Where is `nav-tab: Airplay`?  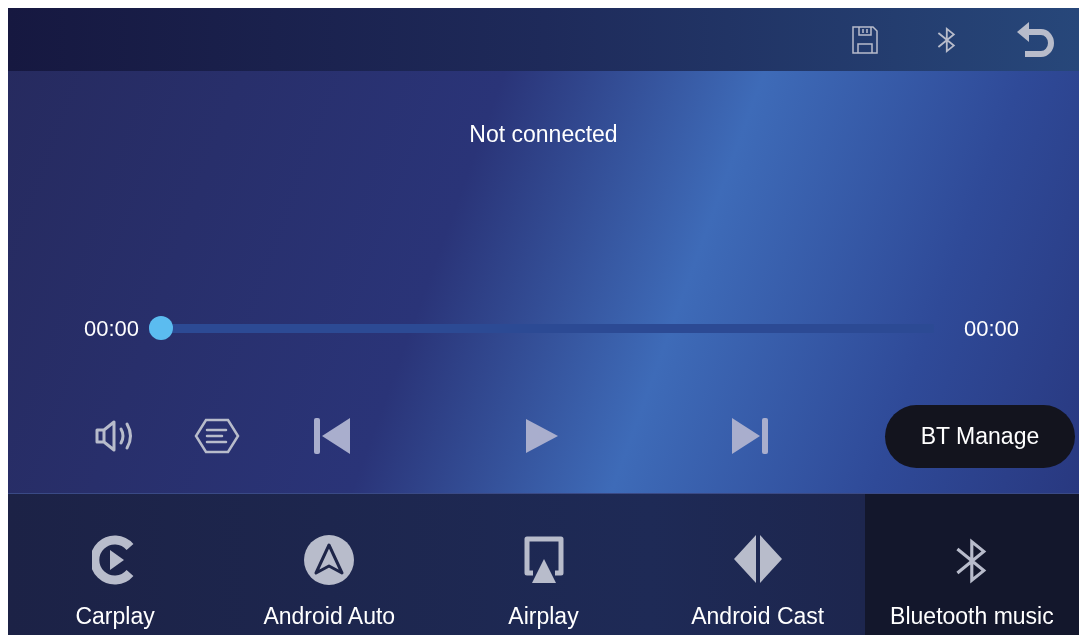
nav-tab: Airplay is located at coordinates (543, 564).